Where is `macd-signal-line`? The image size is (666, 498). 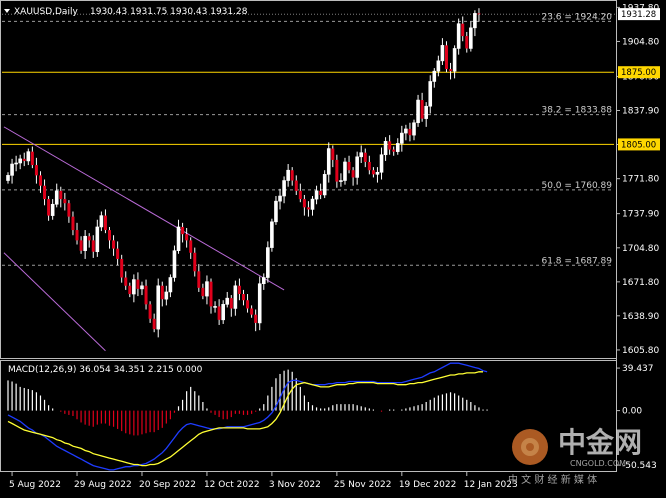 macd-signal-line is located at coordinates (245, 419).